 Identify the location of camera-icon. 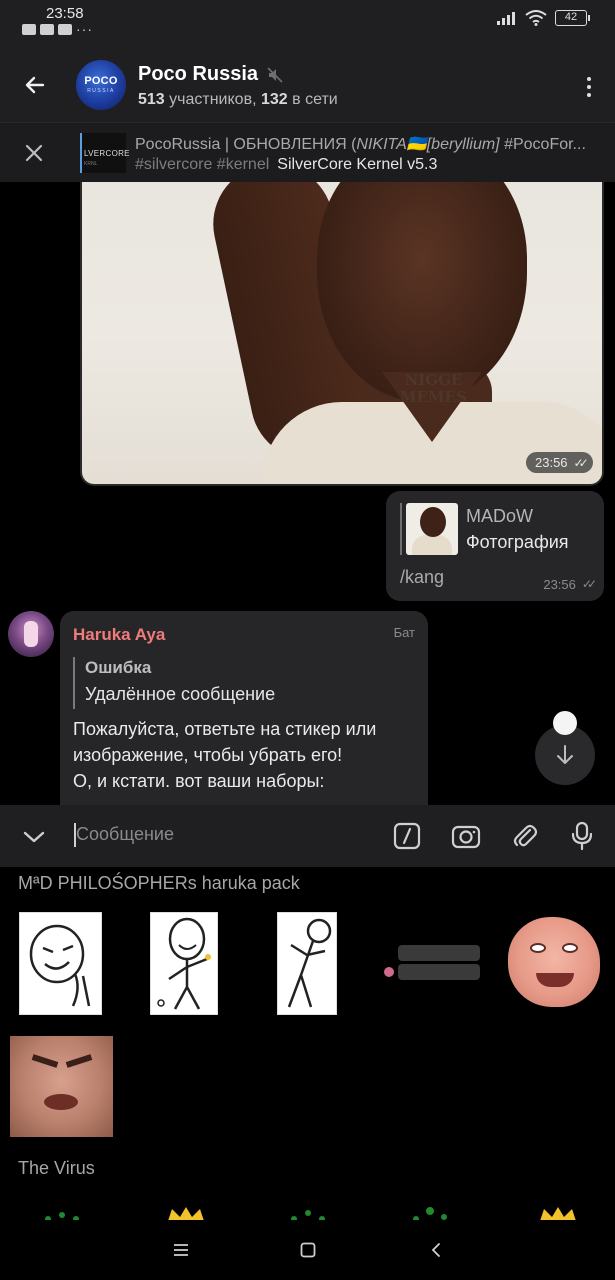
(466, 837).